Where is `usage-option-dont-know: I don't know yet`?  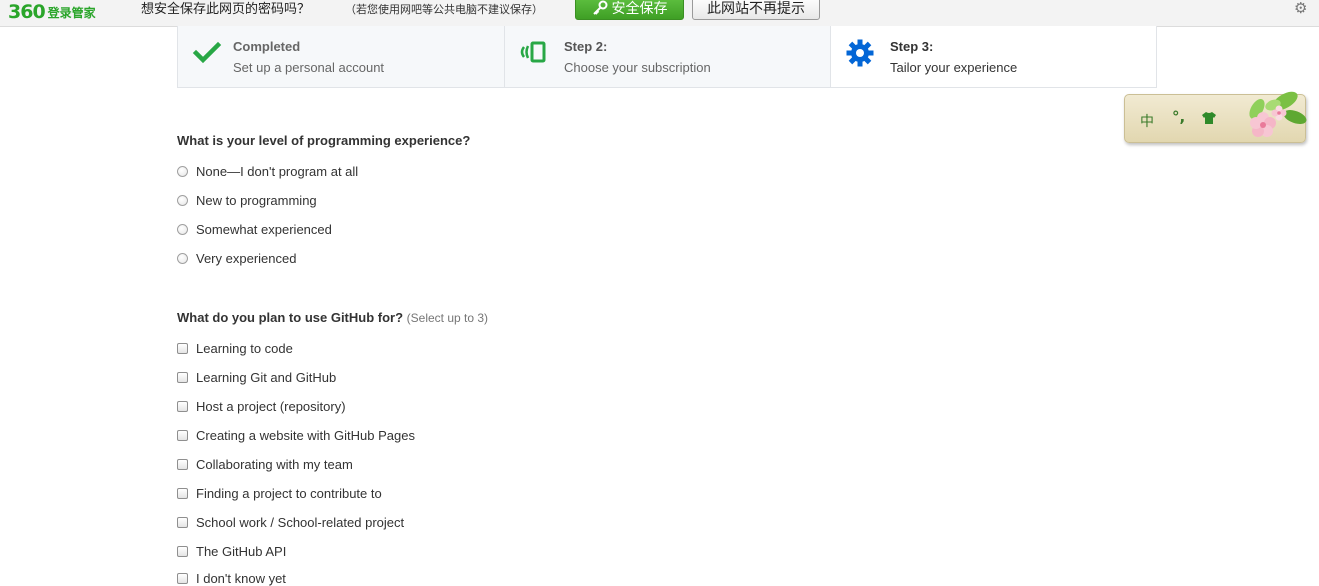 usage-option-dont-know: I don't know yet is located at coordinates (231, 578).